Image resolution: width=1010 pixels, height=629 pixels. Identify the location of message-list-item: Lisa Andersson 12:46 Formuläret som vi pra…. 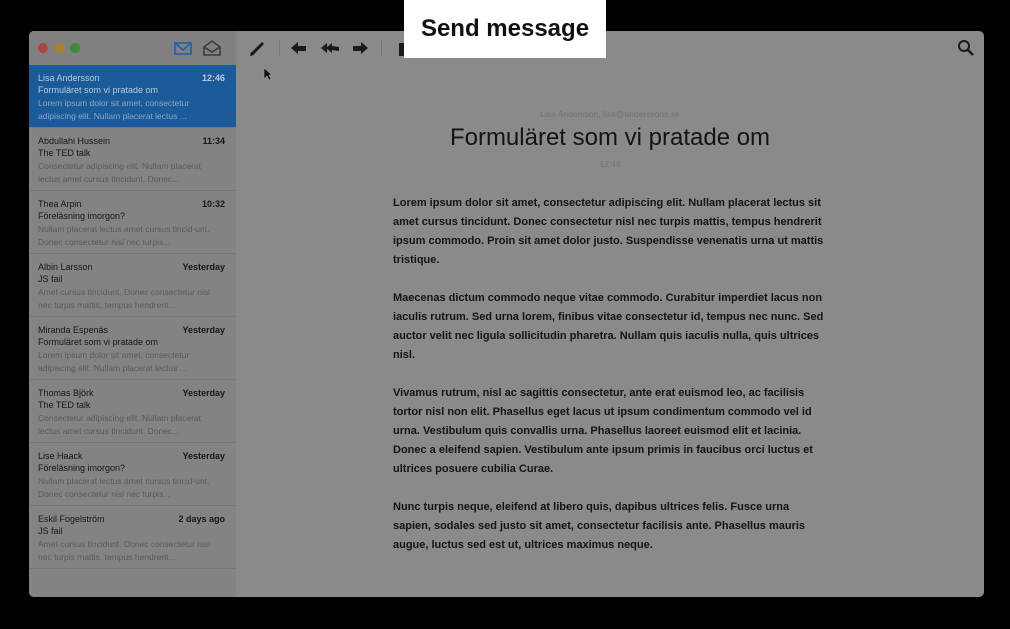
(132, 96).